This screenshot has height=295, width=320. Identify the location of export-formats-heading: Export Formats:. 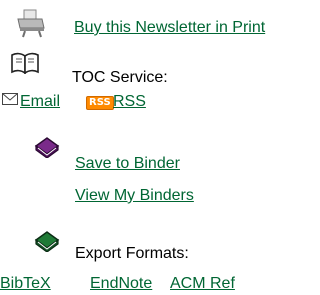
(132, 253).